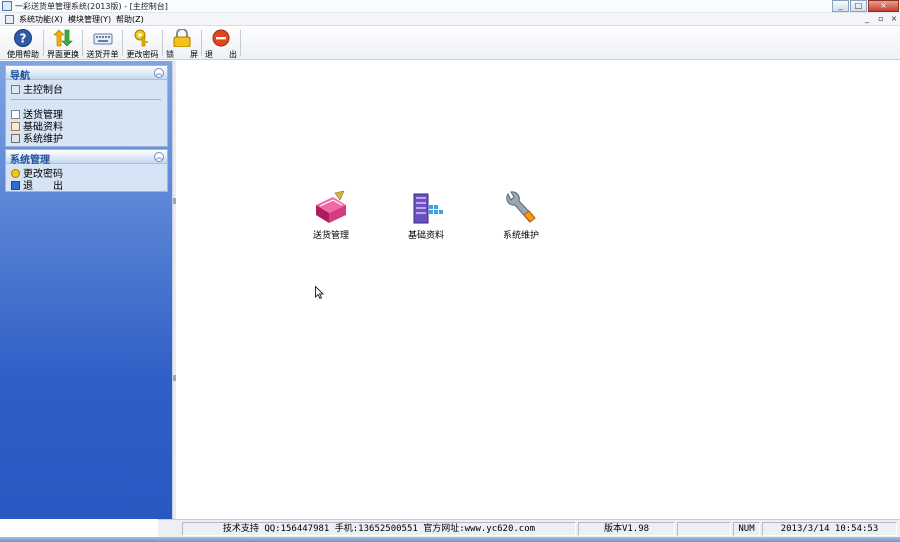 Image resolution: width=900 pixels, height=542 pixels. I want to click on nav-panel: 导航 ︽ 主控制台 送货管理 基础资料 系统维护, so click(86, 106).